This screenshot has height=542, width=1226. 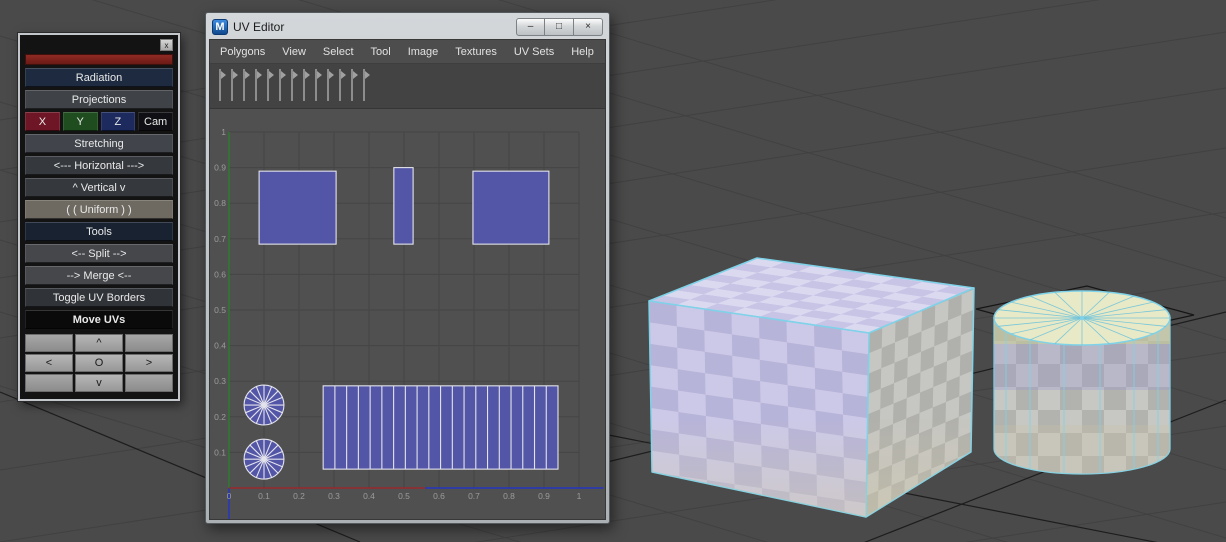 I want to click on menu-tool: Tool, so click(x=381, y=52).